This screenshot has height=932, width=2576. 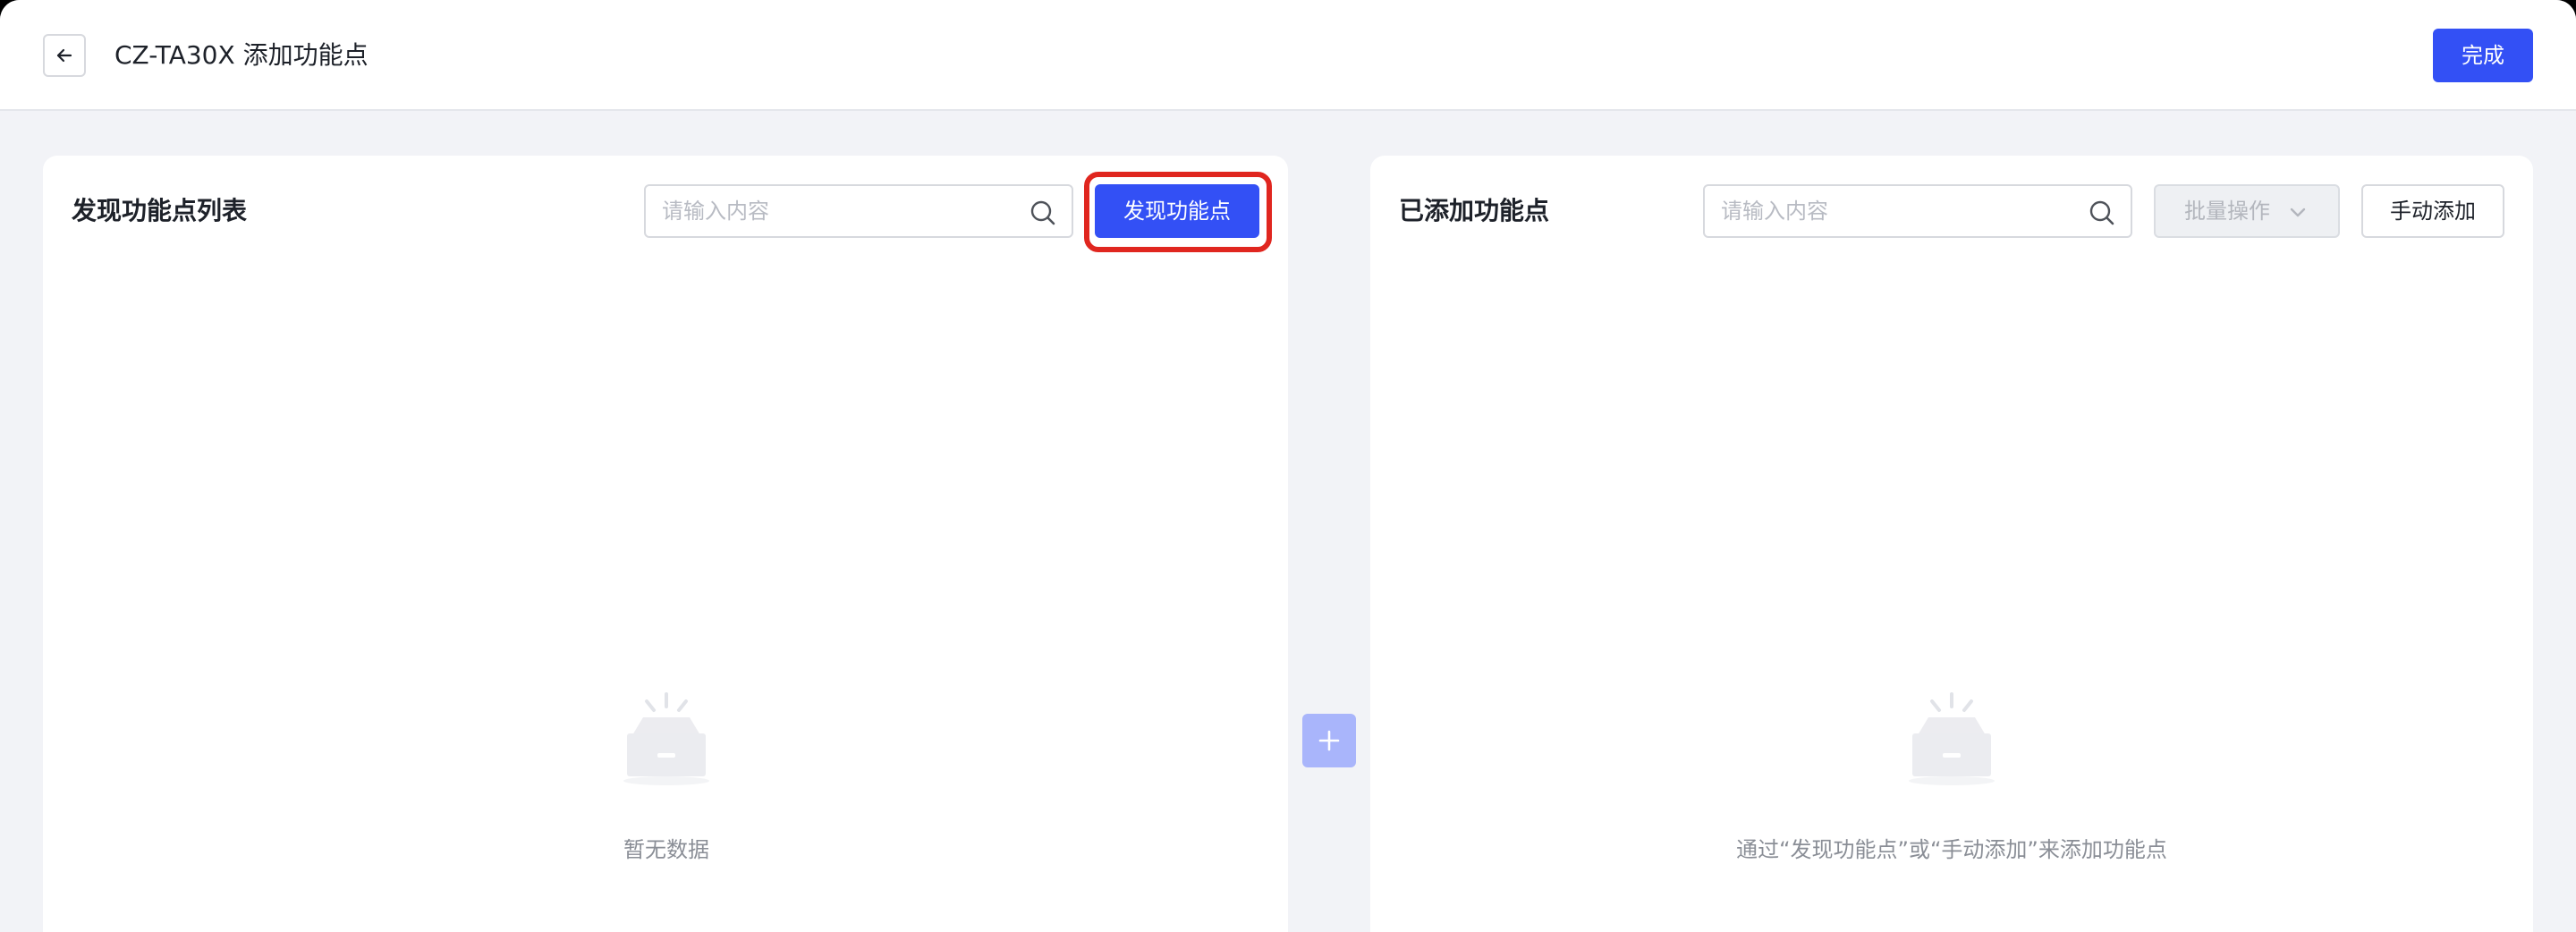 What do you see at coordinates (1900, 211) in the screenshot?
I see `added-search-input` at bounding box center [1900, 211].